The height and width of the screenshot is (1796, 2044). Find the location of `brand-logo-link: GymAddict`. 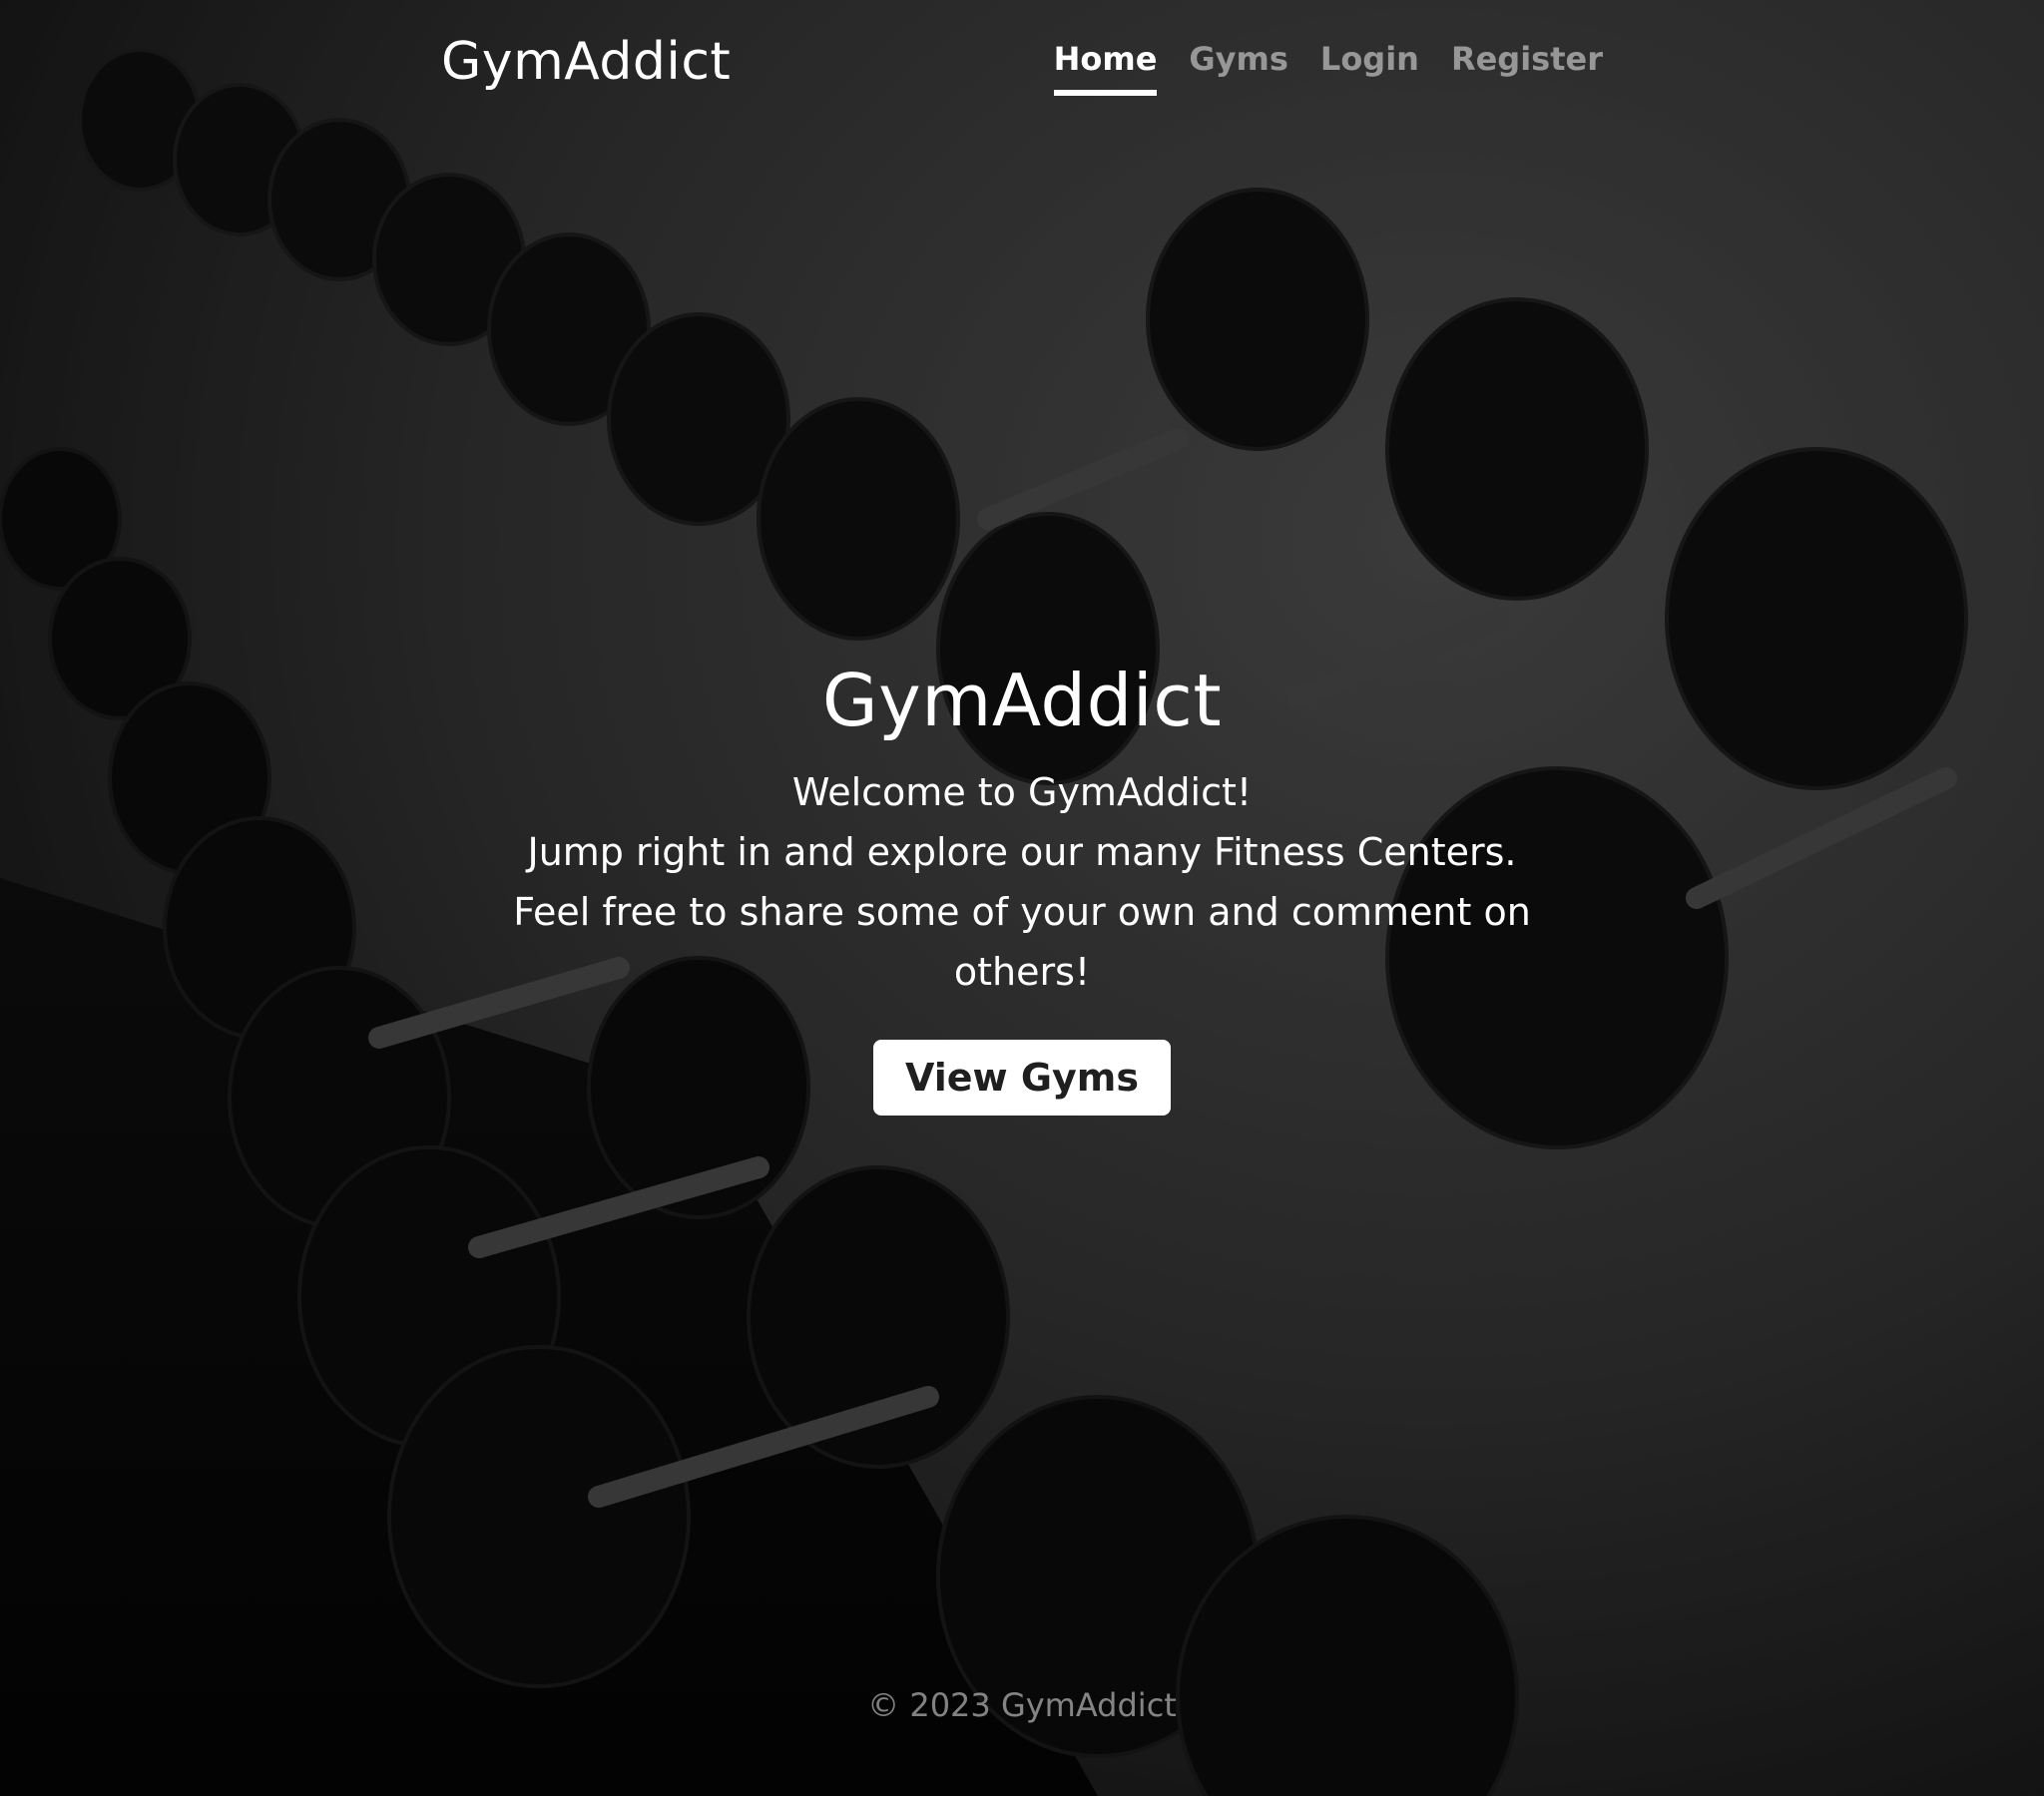

brand-logo-link: GymAddict is located at coordinates (586, 62).